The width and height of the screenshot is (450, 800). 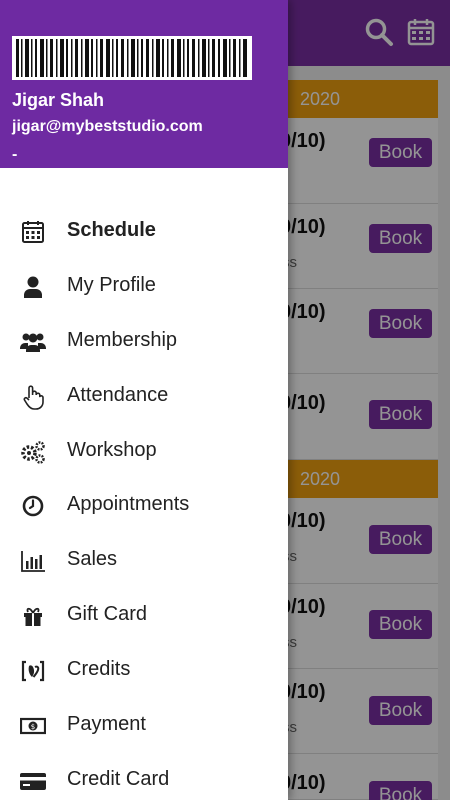 What do you see at coordinates (111, 230) in the screenshot?
I see `menu-item-label: Schedule` at bounding box center [111, 230].